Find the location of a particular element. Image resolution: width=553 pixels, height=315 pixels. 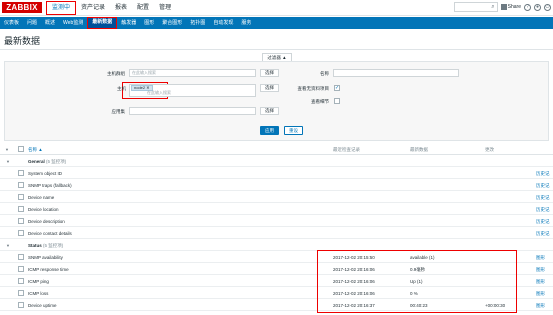

share-button: Share is located at coordinates (510, 7).